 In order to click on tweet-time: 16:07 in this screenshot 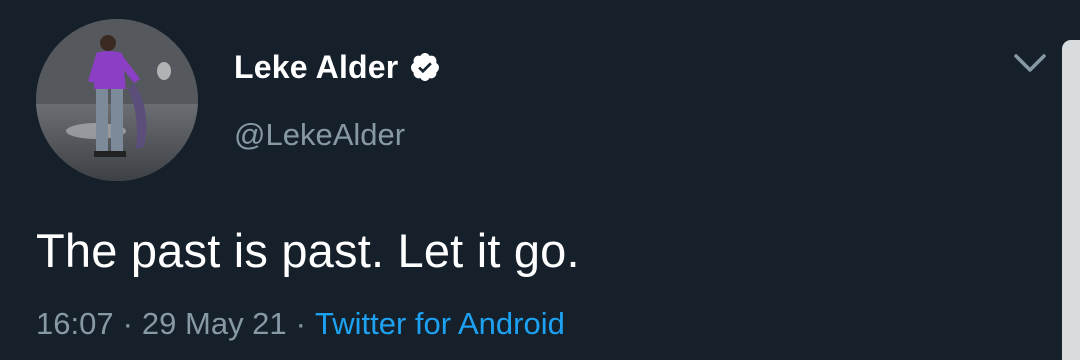, I will do `click(75, 323)`.